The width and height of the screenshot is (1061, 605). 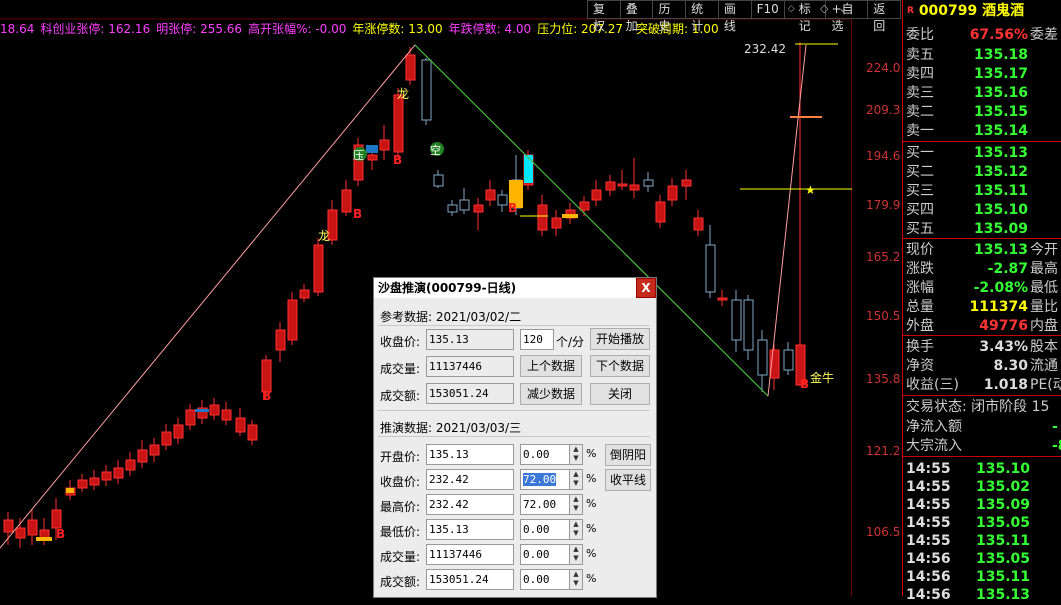 I want to click on indicator-item: 压力位: 207.27, so click(x=580, y=29).